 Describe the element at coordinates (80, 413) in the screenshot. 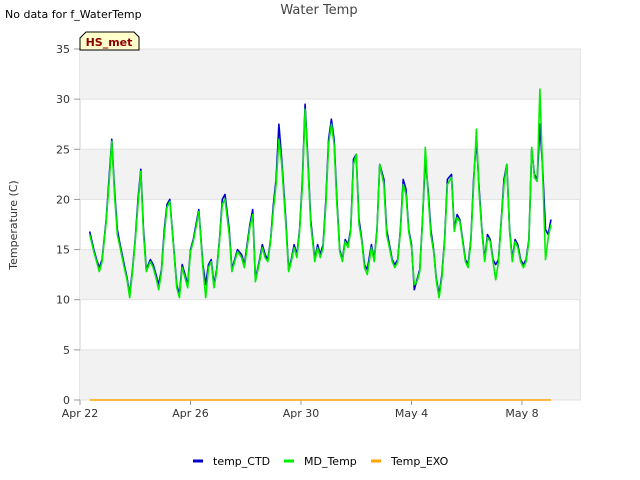

I see `x-tick-label: Apr 22` at that location.